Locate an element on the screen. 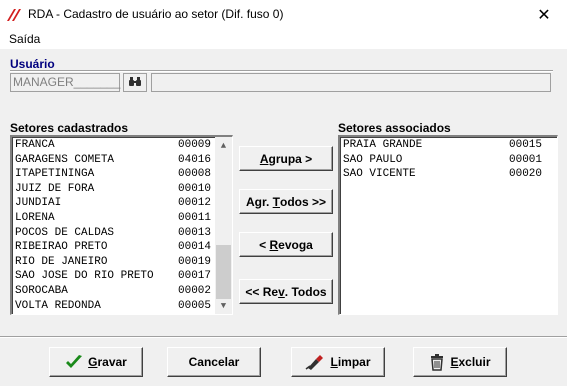  footer-separator is located at coordinates (283, 337).